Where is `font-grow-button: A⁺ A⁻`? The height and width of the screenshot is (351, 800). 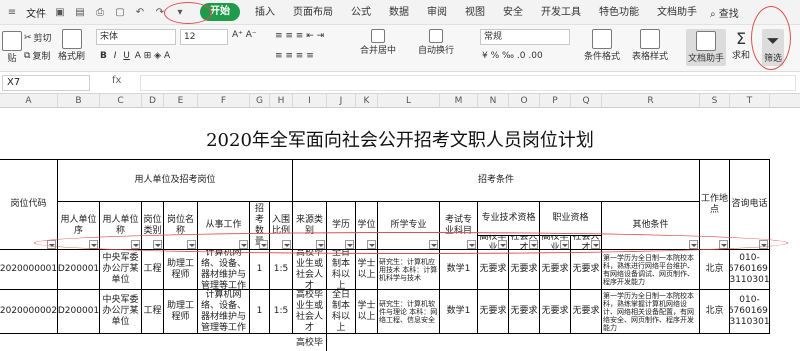
font-grow-button: A⁺ A⁻ is located at coordinates (244, 35).